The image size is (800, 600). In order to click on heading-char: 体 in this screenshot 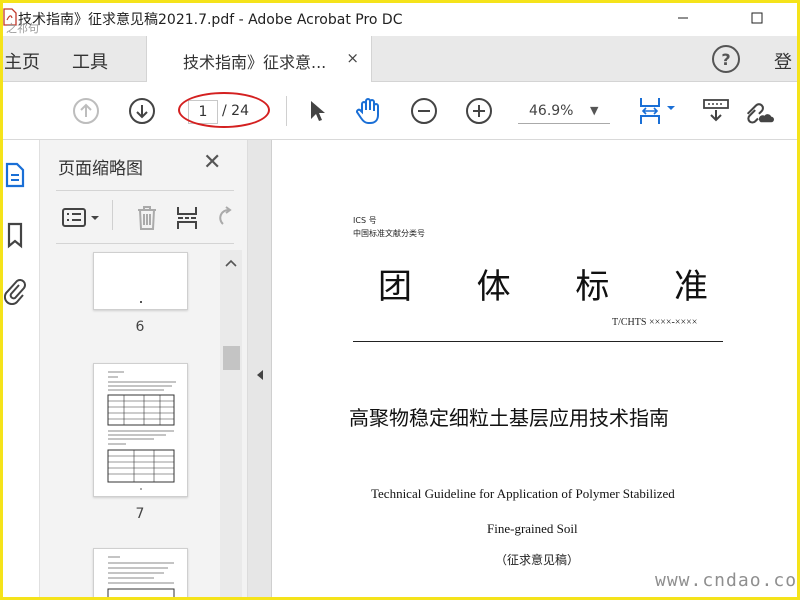, I will do `click(493, 287)`.